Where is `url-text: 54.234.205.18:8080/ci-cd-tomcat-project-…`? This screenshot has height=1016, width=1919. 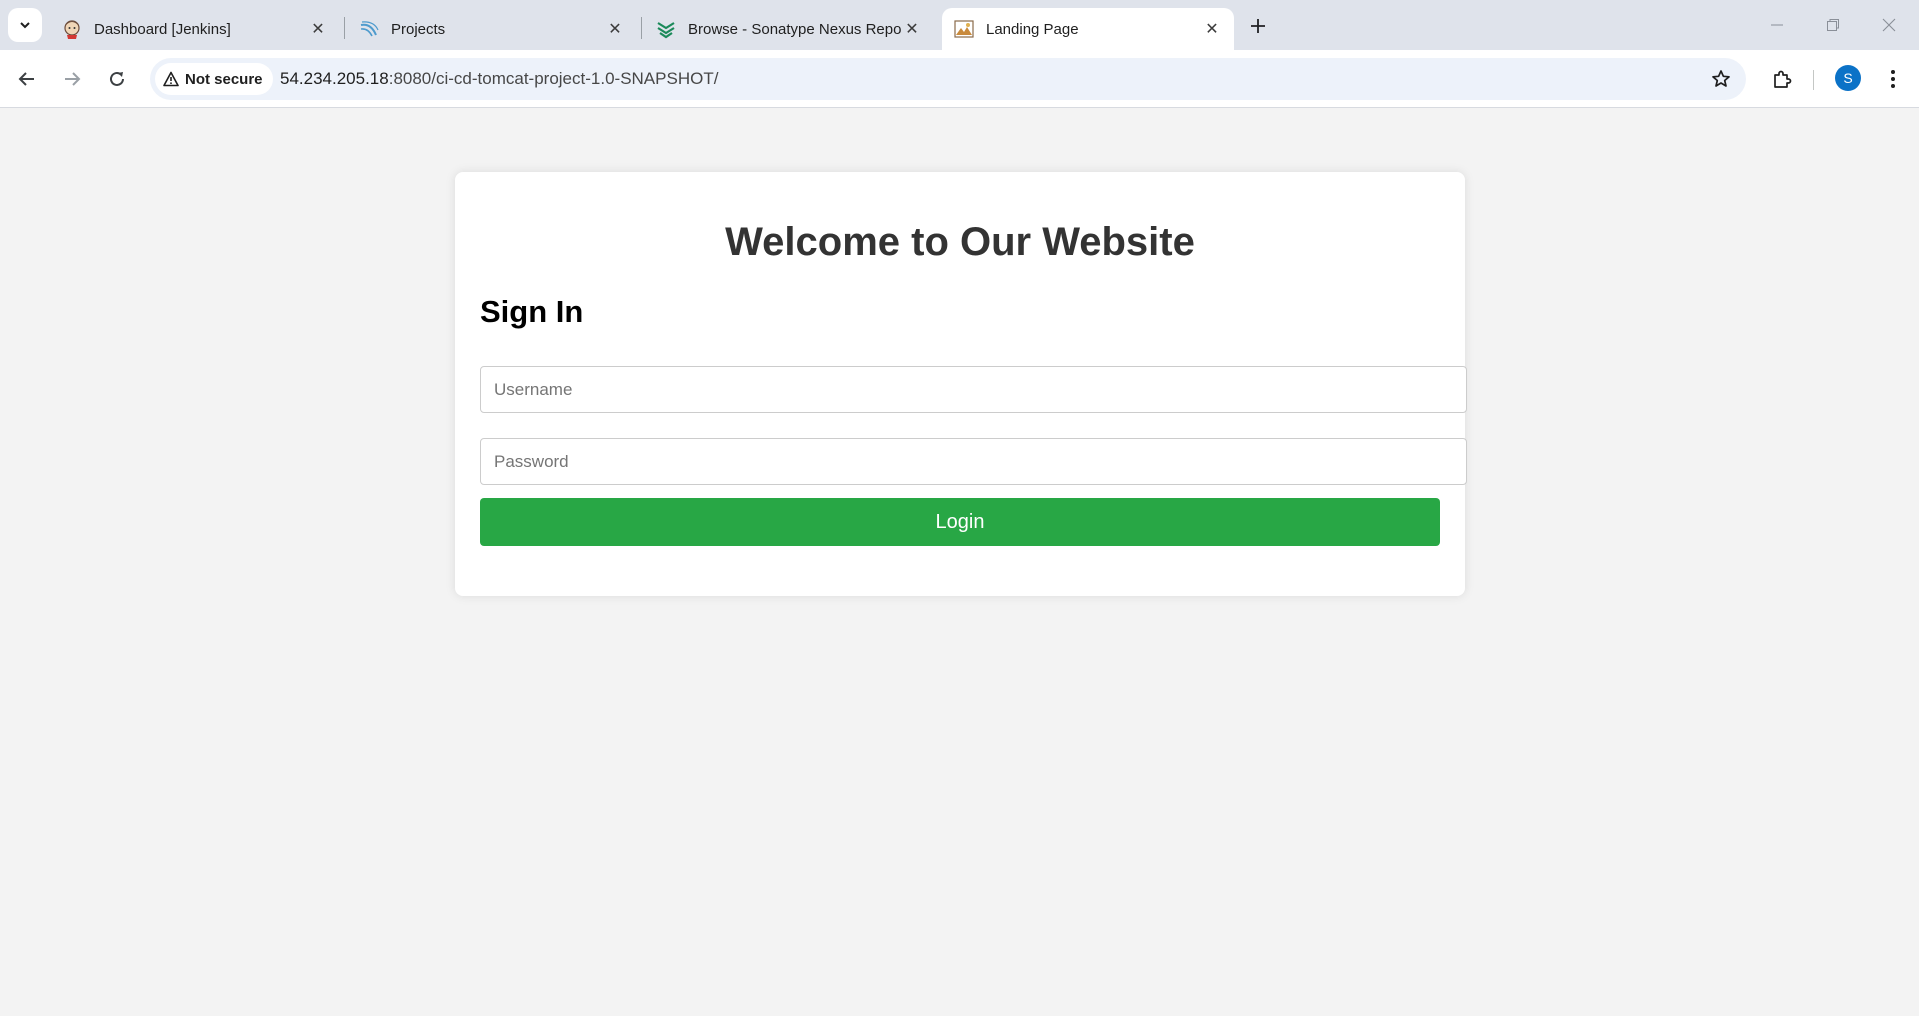
url-text: 54.234.205.18:8080/ci-cd-tomcat-project-… is located at coordinates (499, 79).